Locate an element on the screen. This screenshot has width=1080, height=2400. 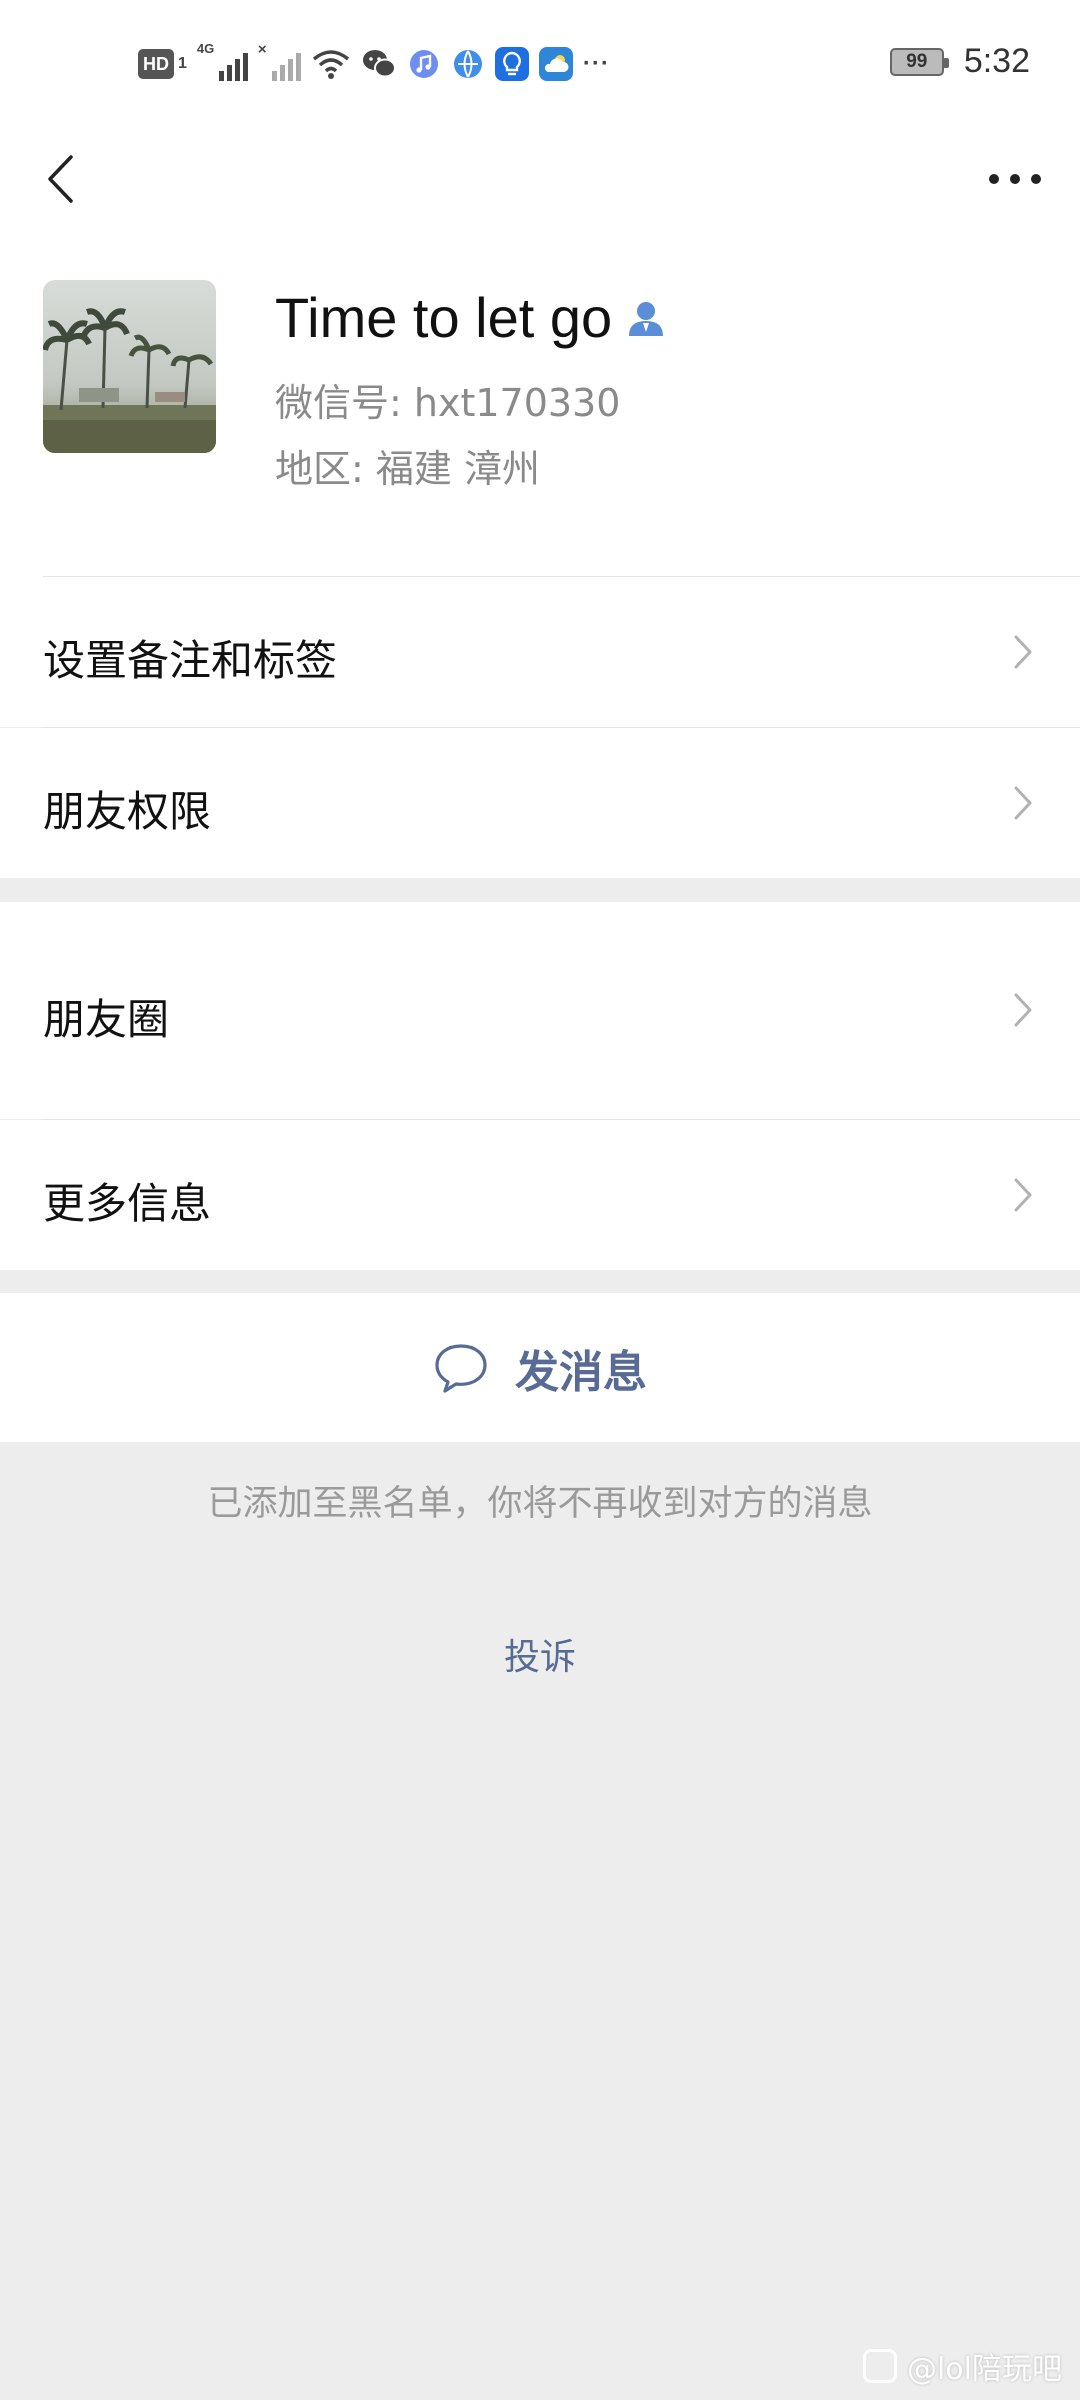
complain-link: 投诉 is located at coordinates (540, 1654).